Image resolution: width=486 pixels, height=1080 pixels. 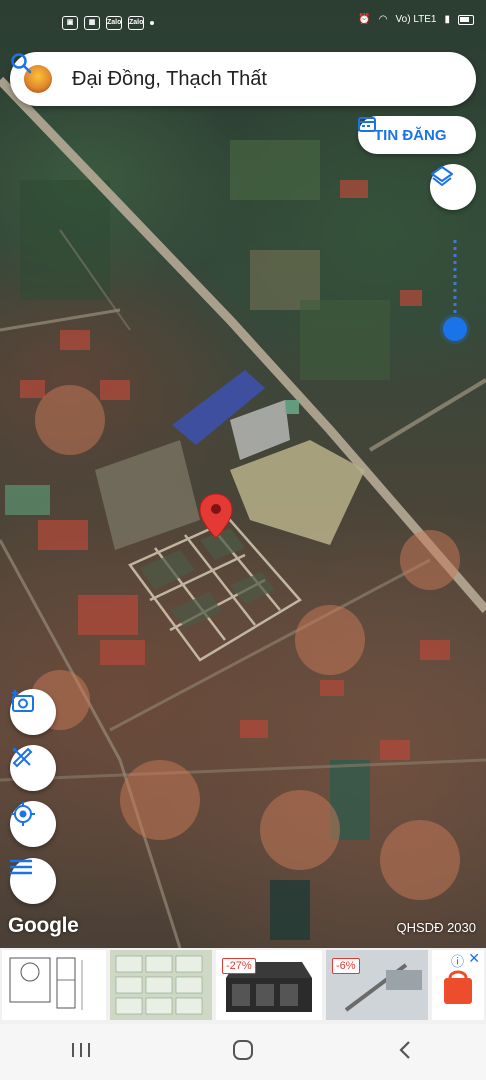 I want to click on tin-dang-button: TIN ĐĂNG, so click(x=417, y=135).